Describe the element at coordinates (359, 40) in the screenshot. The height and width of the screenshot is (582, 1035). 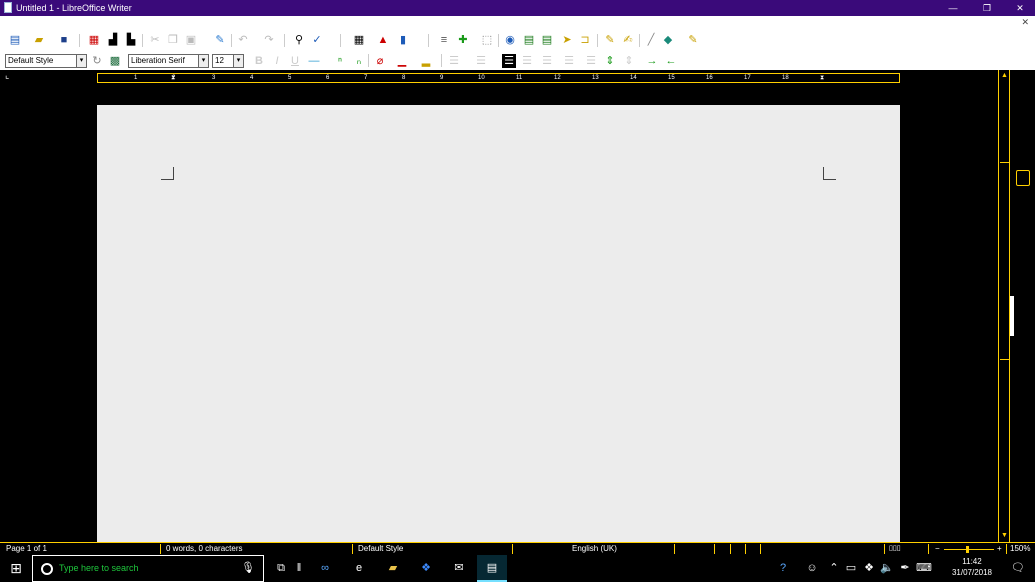
I see `insert-table-icon: ▦` at that location.